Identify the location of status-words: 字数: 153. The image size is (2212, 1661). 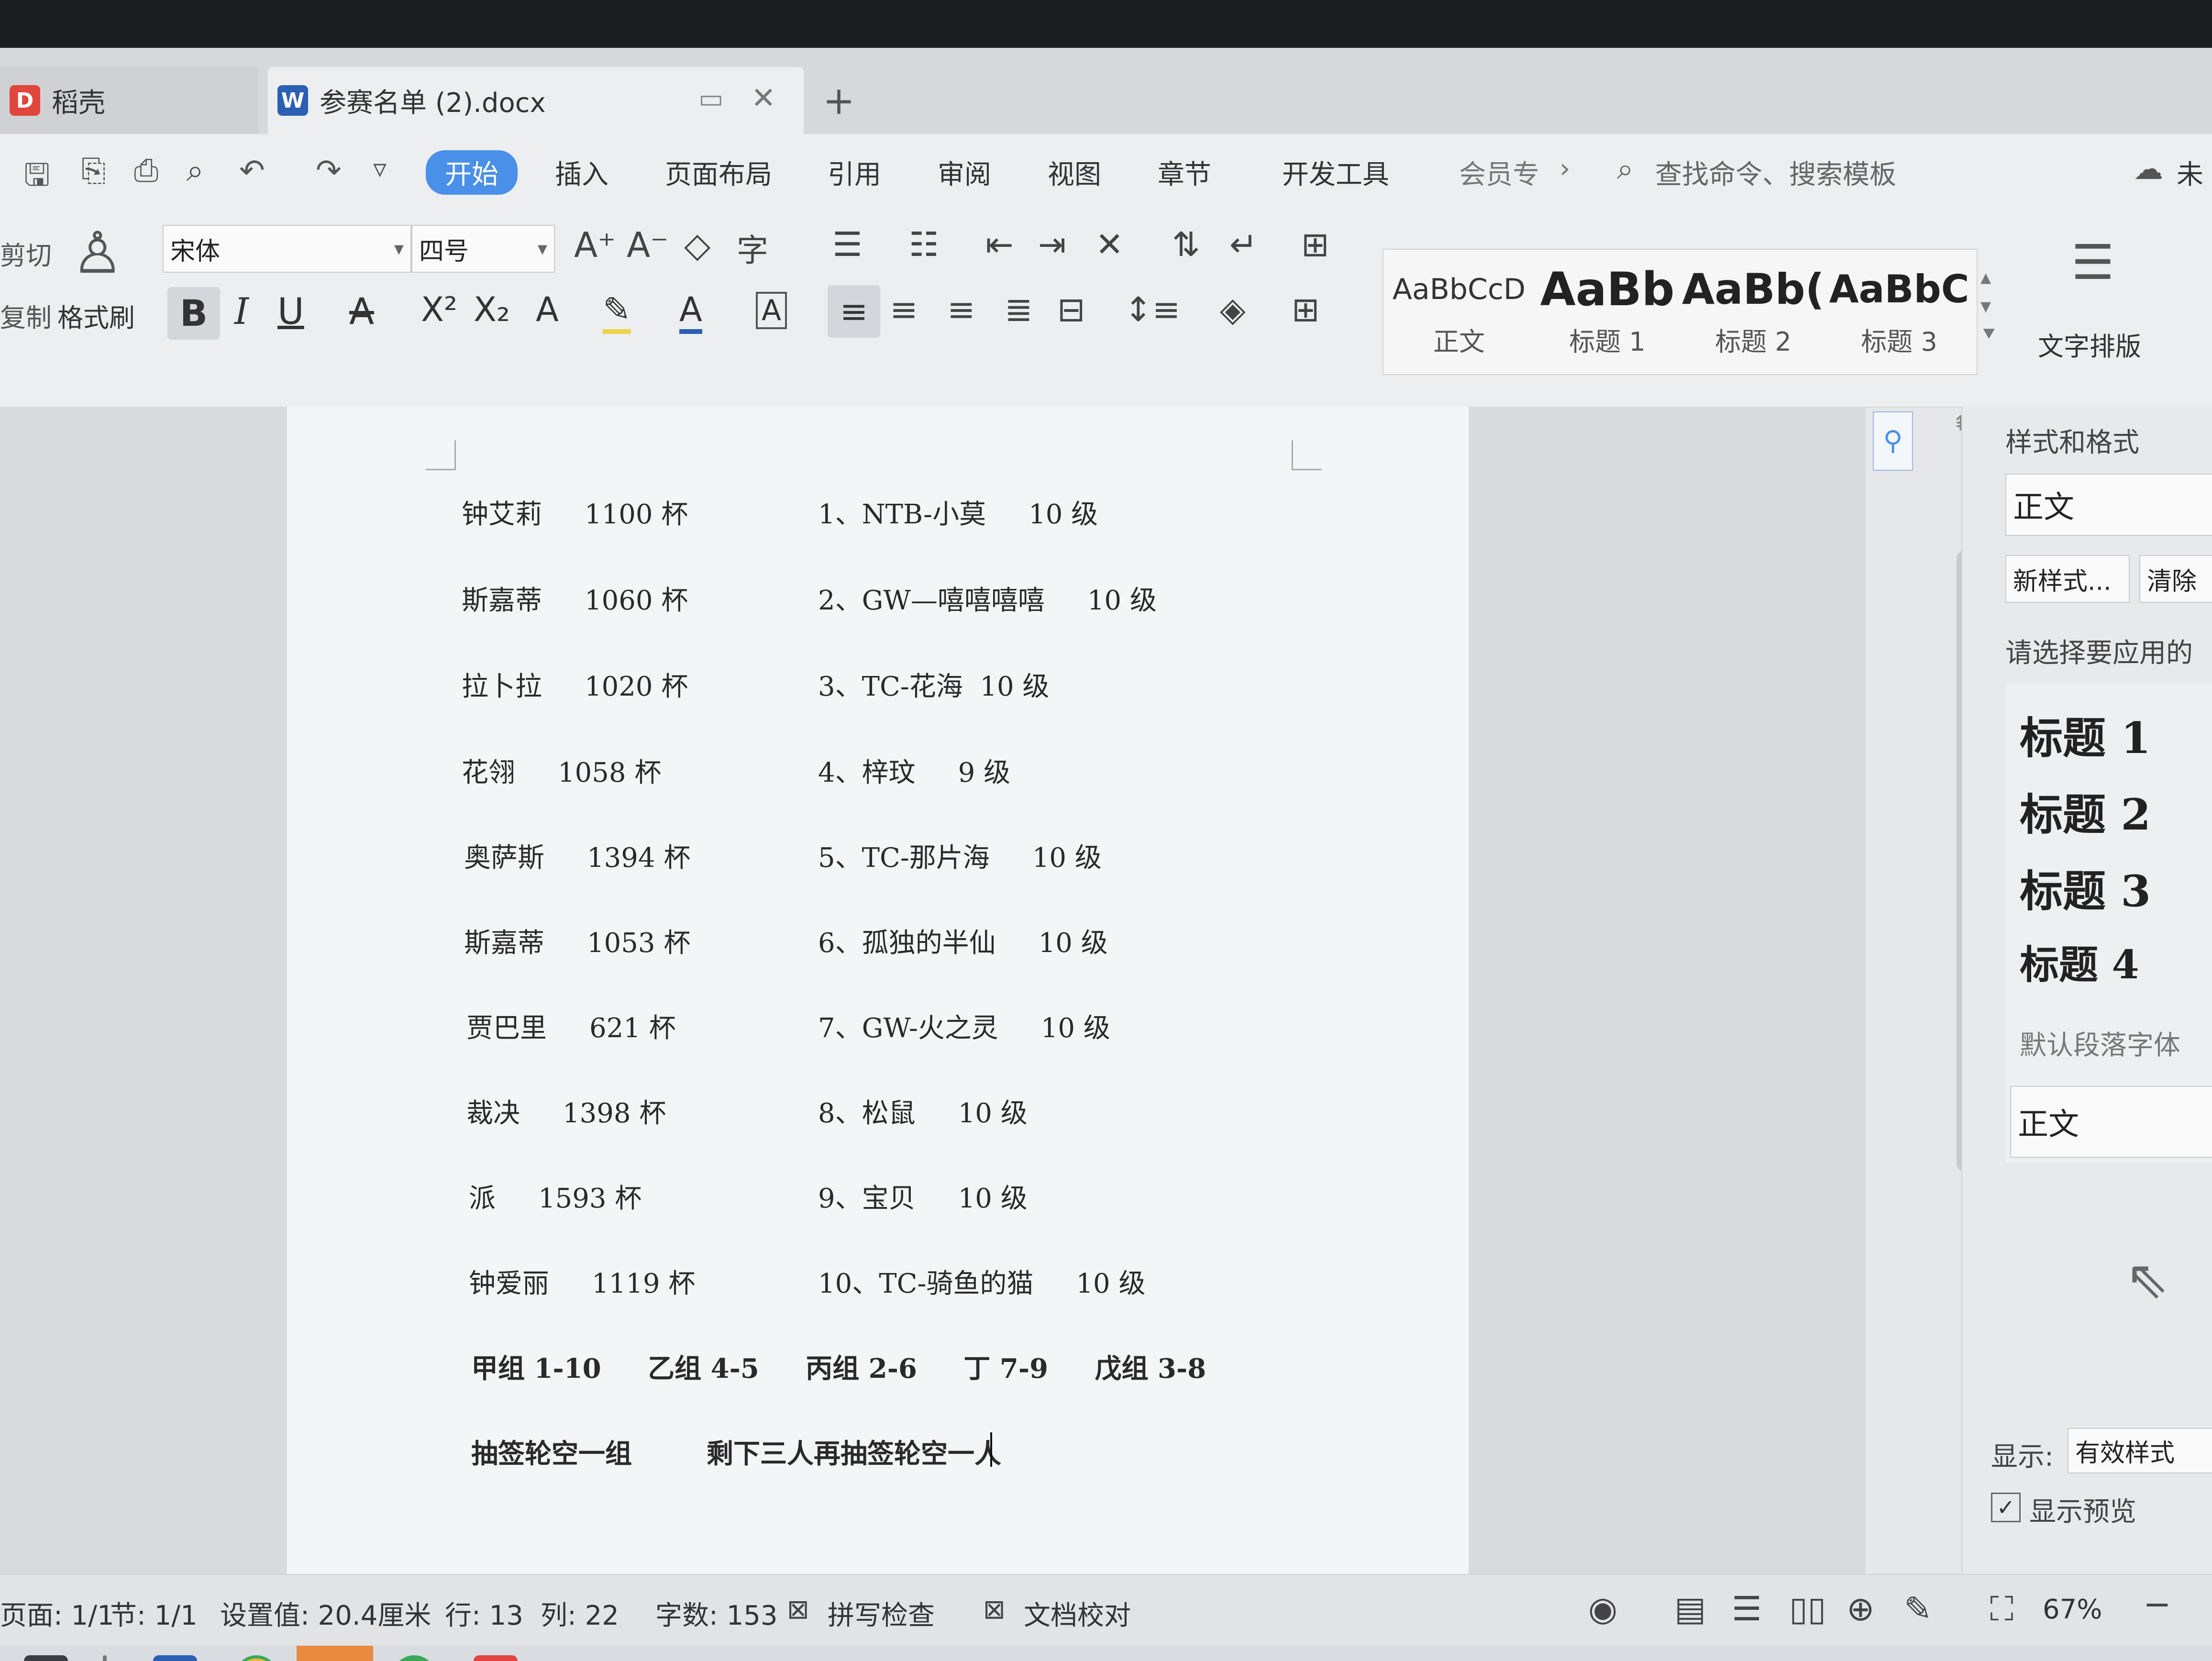
(716, 1614).